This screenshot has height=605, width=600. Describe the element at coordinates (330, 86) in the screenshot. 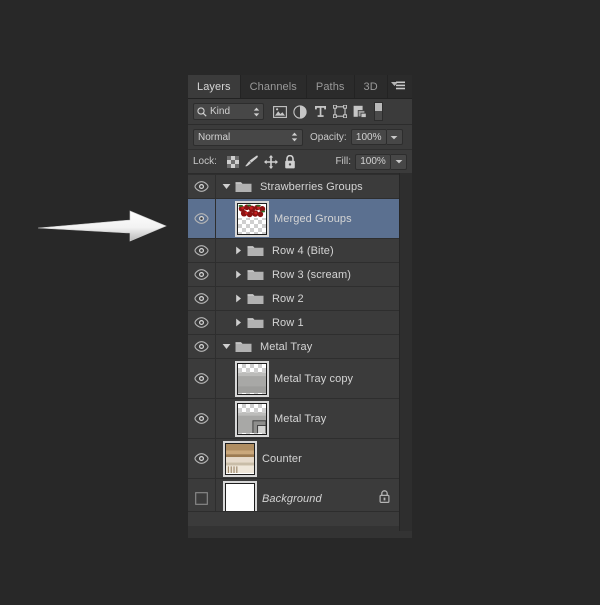

I see `tab-paths: Paths` at that location.